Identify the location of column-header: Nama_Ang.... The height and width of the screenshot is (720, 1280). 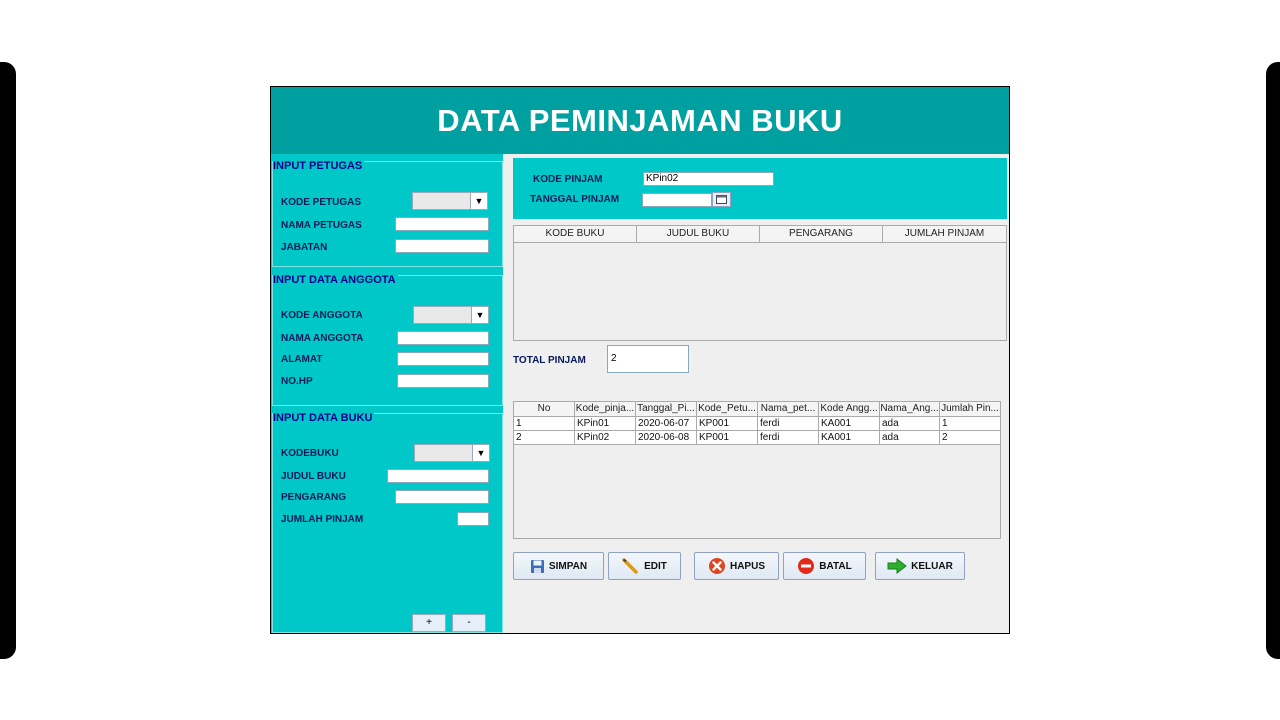
(910, 409).